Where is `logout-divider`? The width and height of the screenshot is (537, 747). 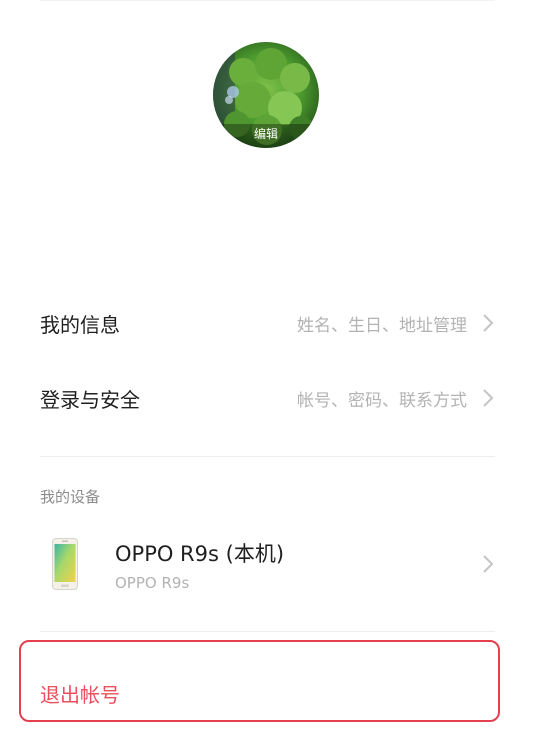
logout-divider is located at coordinates (267, 631).